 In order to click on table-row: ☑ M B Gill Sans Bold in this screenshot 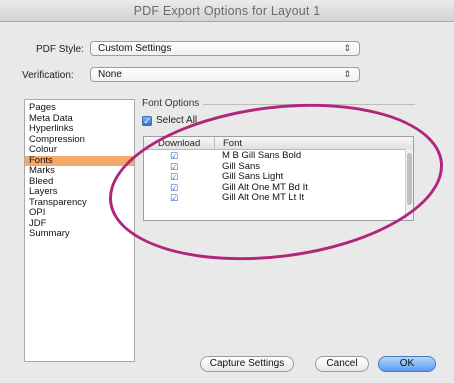, I will do `click(275, 156)`.